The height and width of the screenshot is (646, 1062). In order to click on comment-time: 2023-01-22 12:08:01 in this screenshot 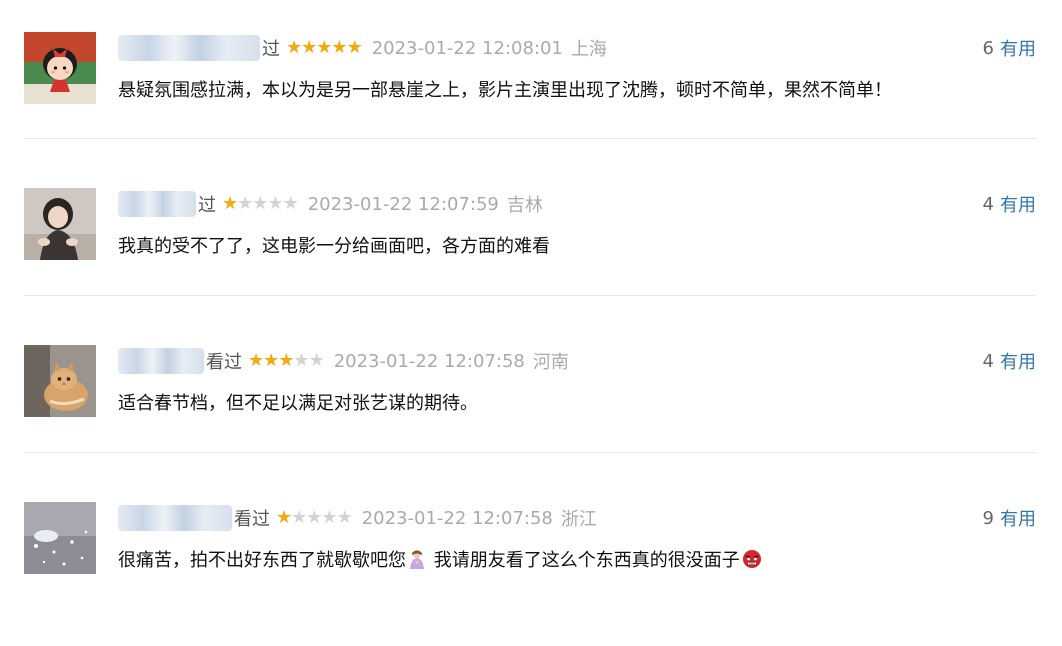, I will do `click(467, 48)`.